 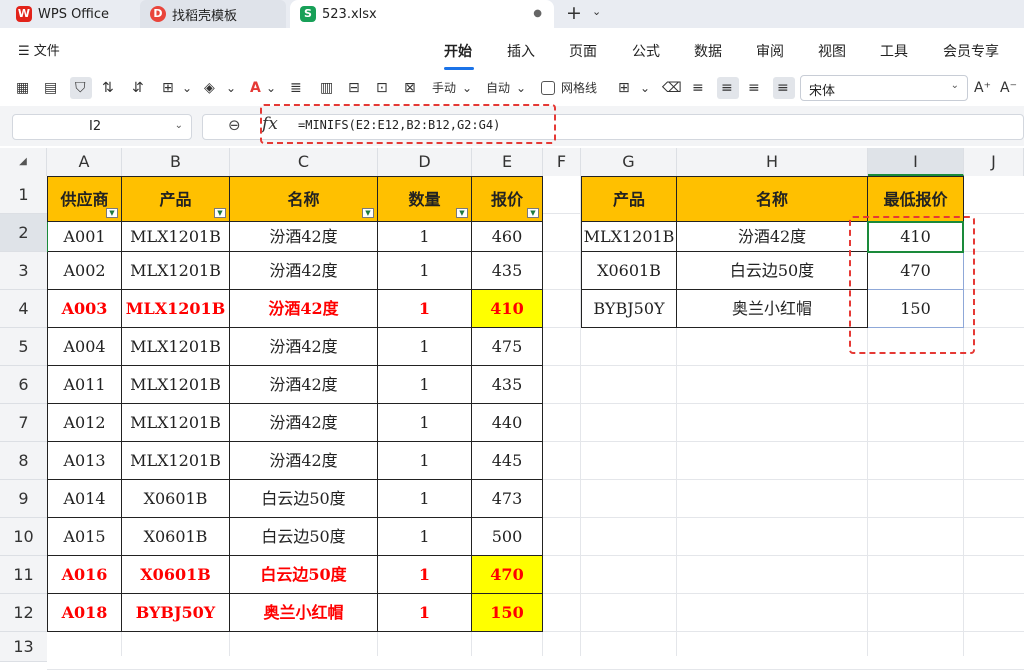 What do you see at coordinates (399, 125) in the screenshot?
I see `formula-text: =MINIFS(E2:E12,B2:B12,G2:G4)` at bounding box center [399, 125].